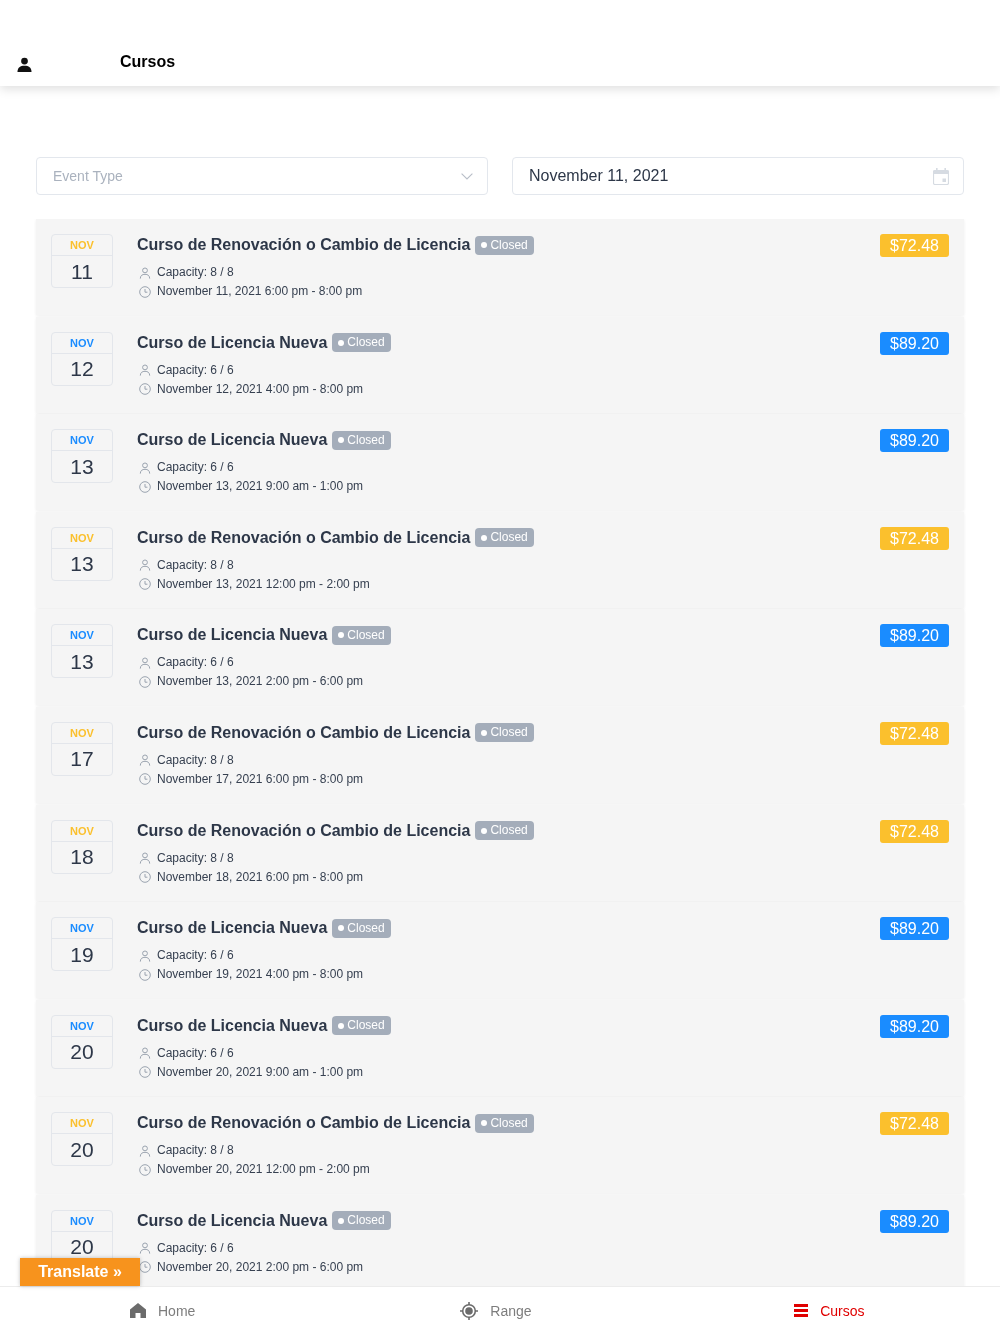 This screenshot has width=1000, height=1334. What do you see at coordinates (496, 1310) in the screenshot?
I see `nav-item: Range` at bounding box center [496, 1310].